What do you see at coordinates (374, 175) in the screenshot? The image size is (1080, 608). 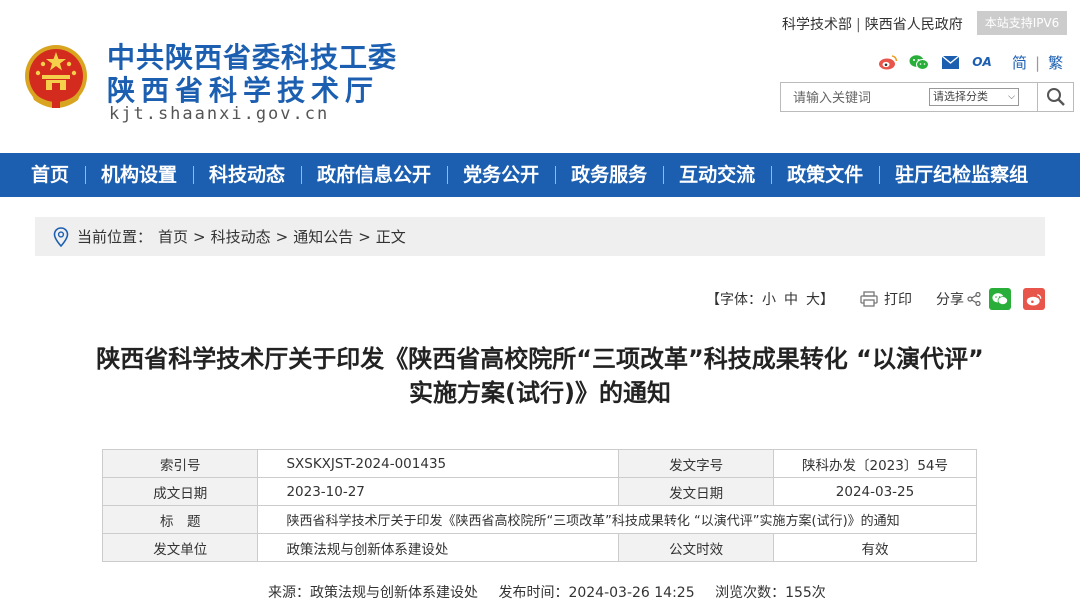 I see `nav-gov-info: 政府信息公开` at bounding box center [374, 175].